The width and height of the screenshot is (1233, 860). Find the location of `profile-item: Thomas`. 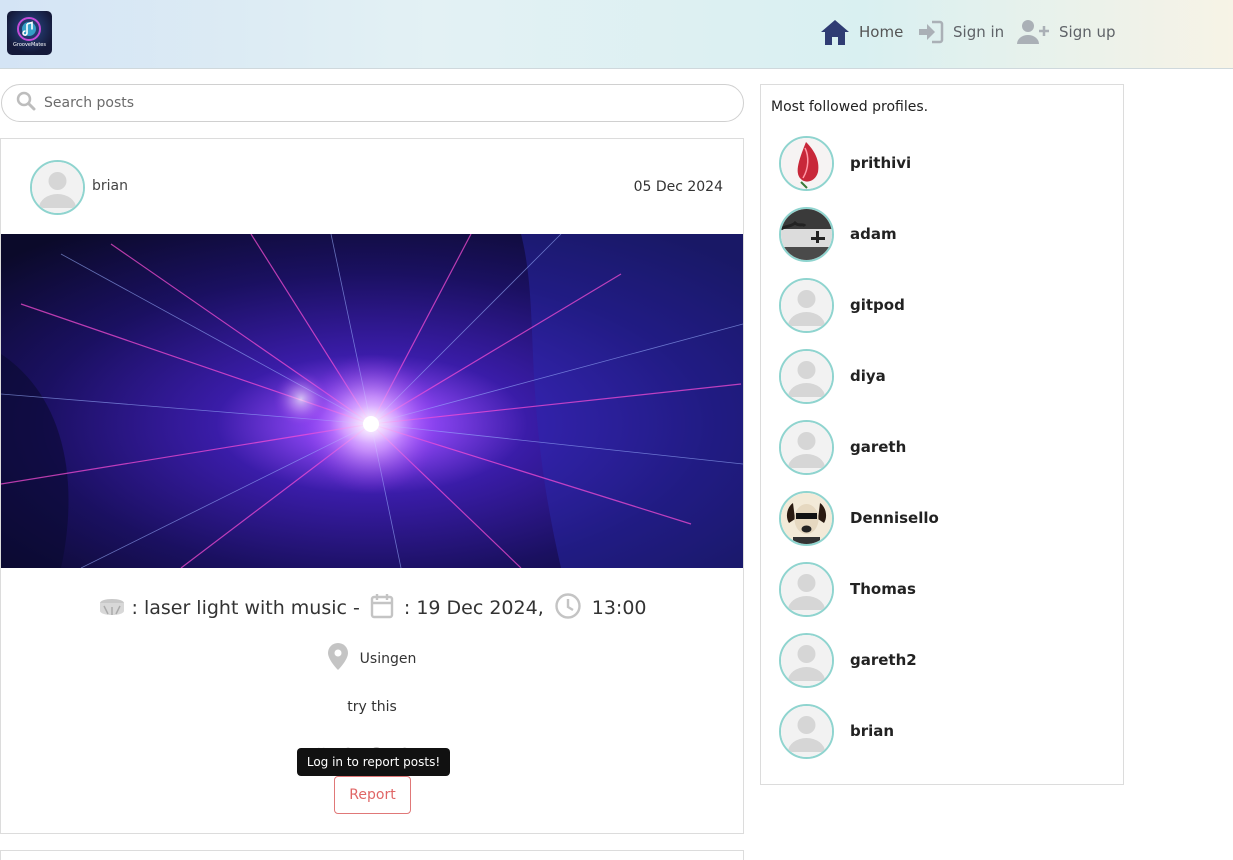

profile-item: Thomas is located at coordinates (944, 589).